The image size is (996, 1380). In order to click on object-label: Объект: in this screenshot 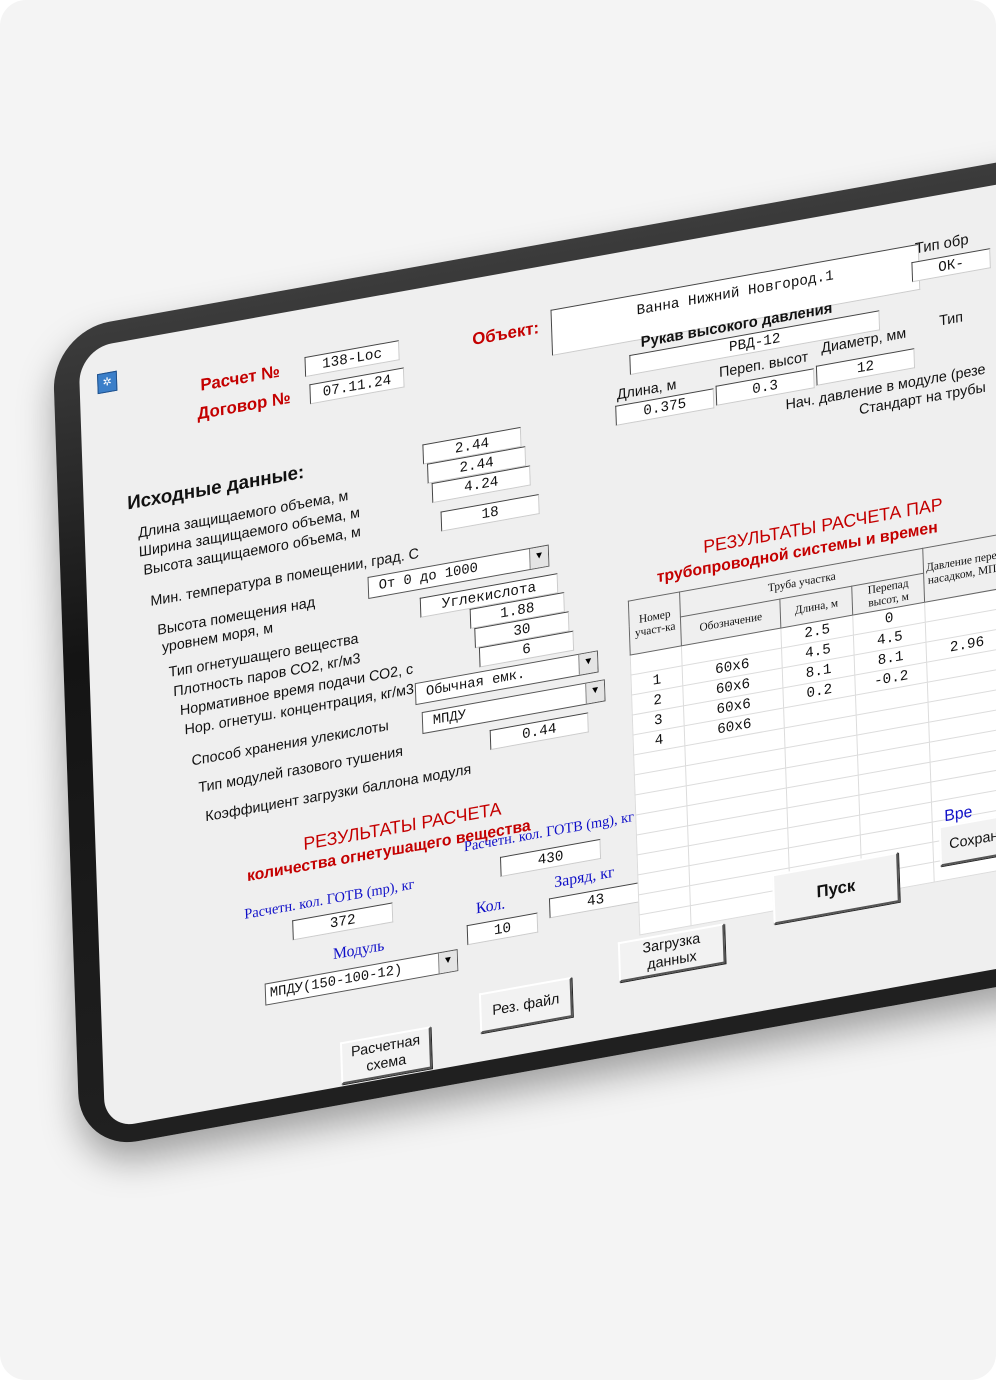, I will do `click(505, 334)`.